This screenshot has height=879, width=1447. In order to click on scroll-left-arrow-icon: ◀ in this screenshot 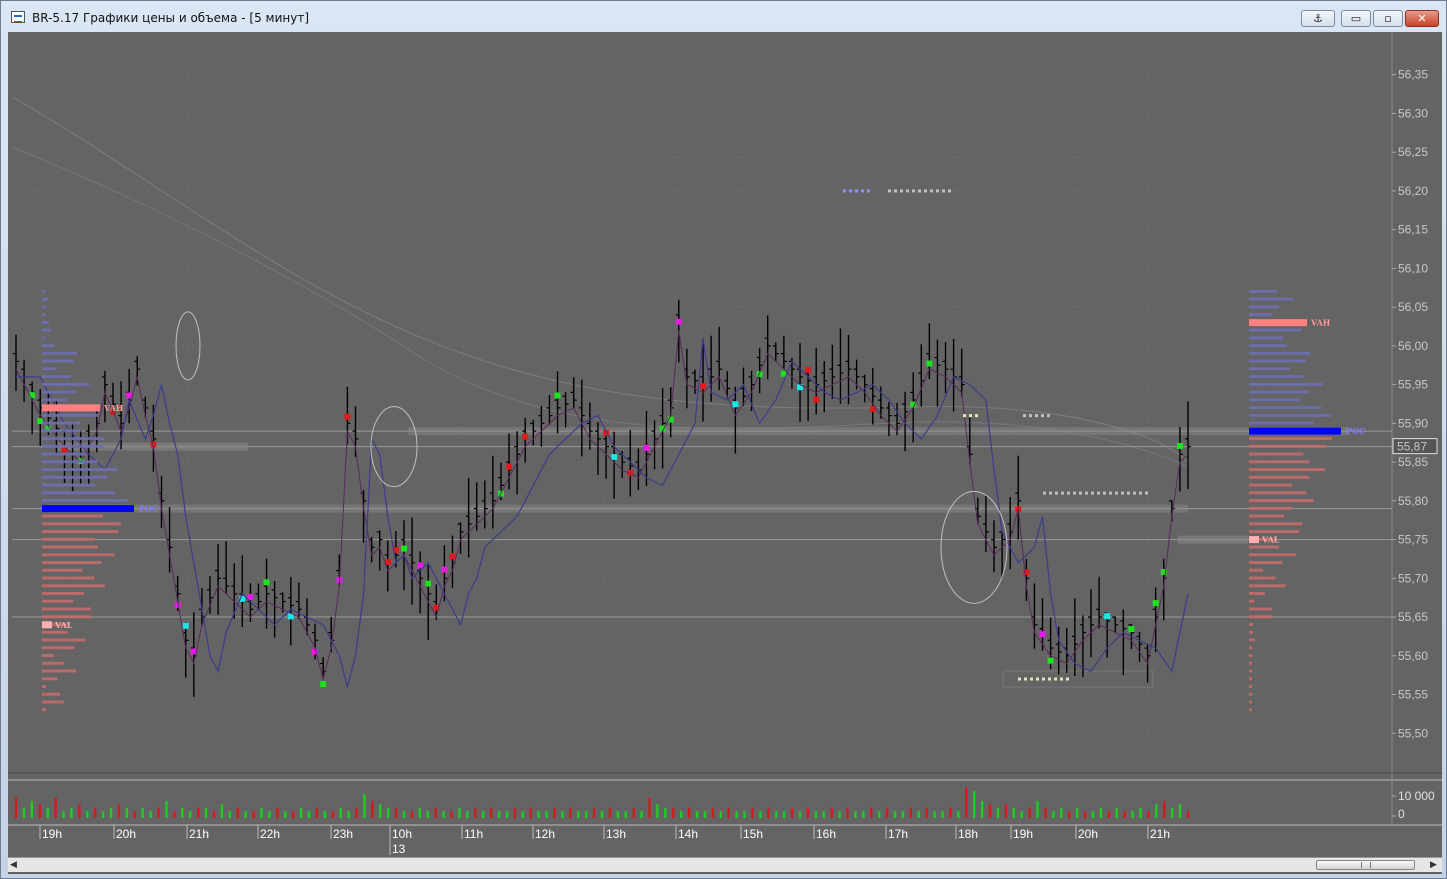, I will do `click(15, 865)`.